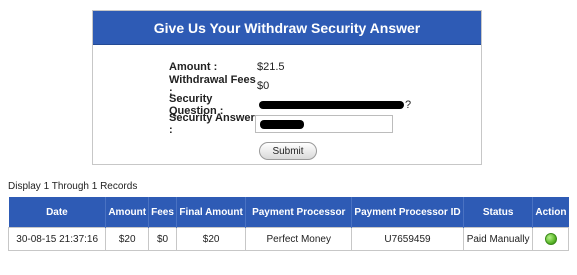  I want to click on answer-redaction, so click(282, 124).